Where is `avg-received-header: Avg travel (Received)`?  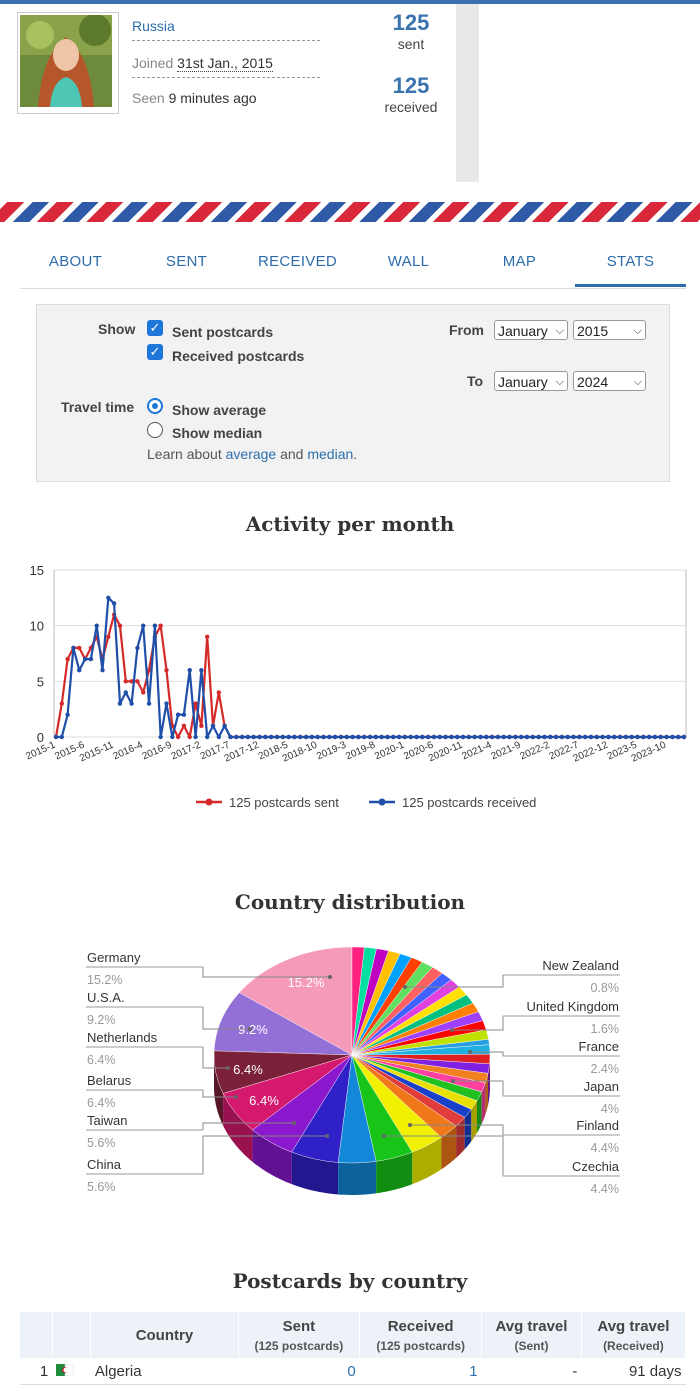
avg-received-header: Avg travel (Received) is located at coordinates (634, 1335).